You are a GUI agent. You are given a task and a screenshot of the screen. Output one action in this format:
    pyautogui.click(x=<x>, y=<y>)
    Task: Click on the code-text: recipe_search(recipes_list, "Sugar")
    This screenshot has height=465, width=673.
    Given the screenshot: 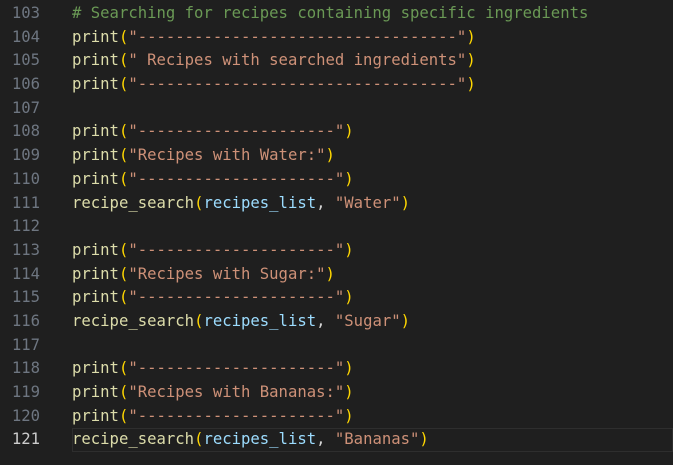 What is the action you would take?
    pyautogui.click(x=372, y=322)
    